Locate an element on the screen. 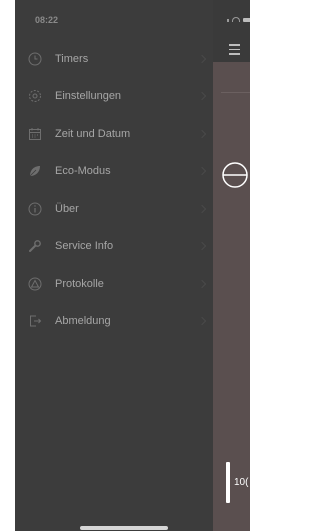 The height and width of the screenshot is (531, 320). menu-item-service-info: Service Info is located at coordinates (114, 247).